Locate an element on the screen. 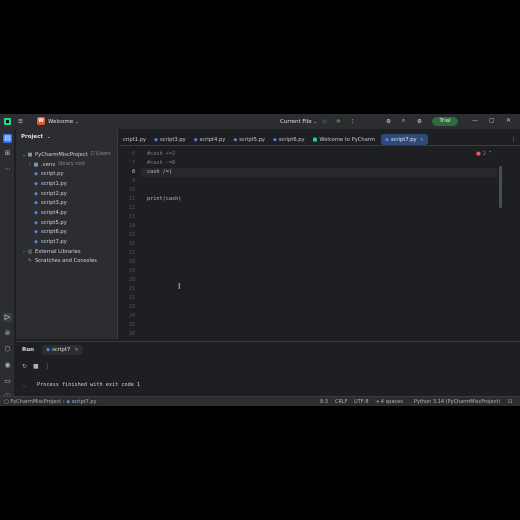 Image resolution: width=520 pixels, height=520 pixels. tab-script5: ◆ script5.py is located at coordinates (249, 139).